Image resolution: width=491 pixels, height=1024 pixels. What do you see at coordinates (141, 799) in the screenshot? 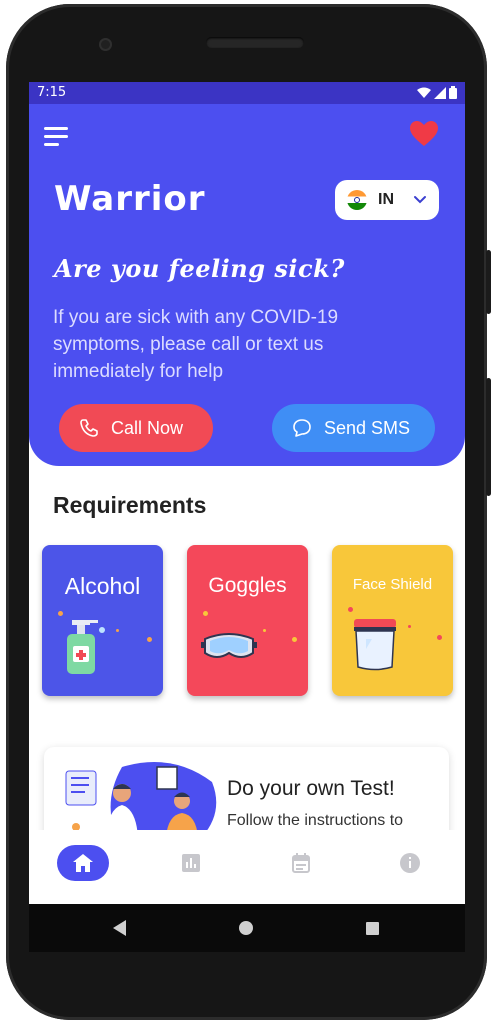
I see `doctor-consultation-illustration` at bounding box center [141, 799].